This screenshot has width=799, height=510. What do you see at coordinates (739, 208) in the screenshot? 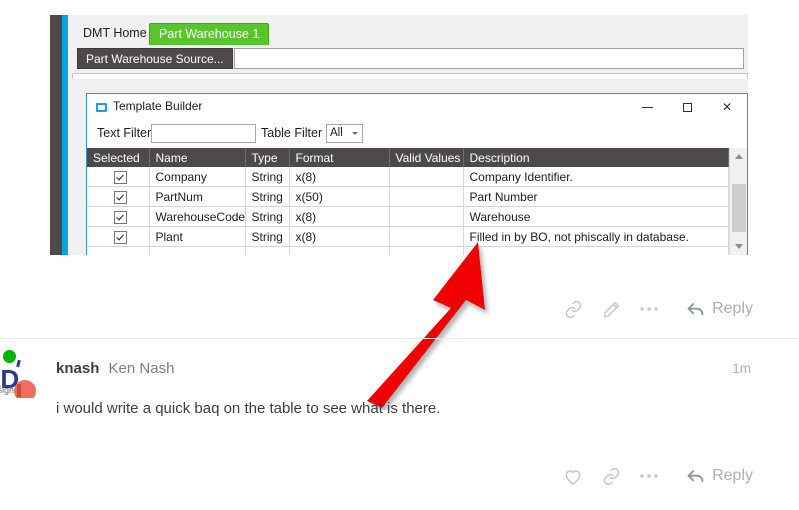
I see `scrollbar-thumb` at bounding box center [739, 208].